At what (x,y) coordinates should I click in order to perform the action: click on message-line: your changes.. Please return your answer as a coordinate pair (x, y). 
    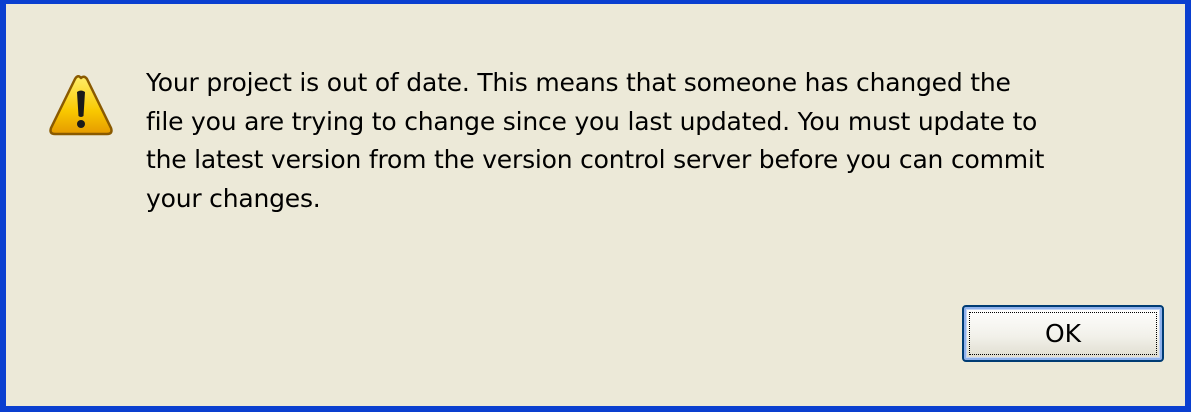
    Looking at the image, I should click on (233, 198).